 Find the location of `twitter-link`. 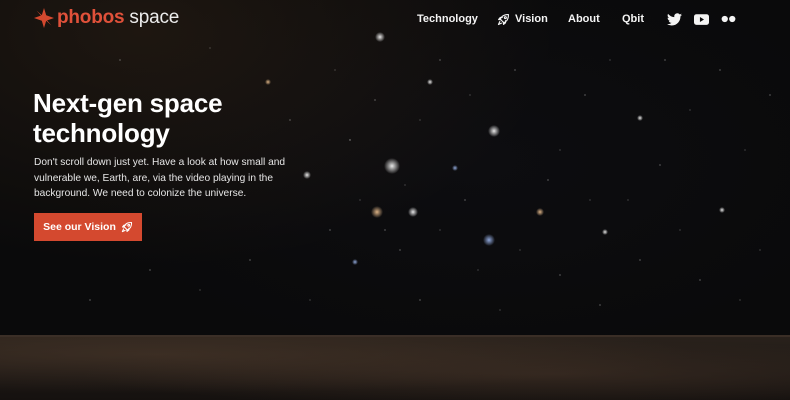

twitter-link is located at coordinates (674, 19).